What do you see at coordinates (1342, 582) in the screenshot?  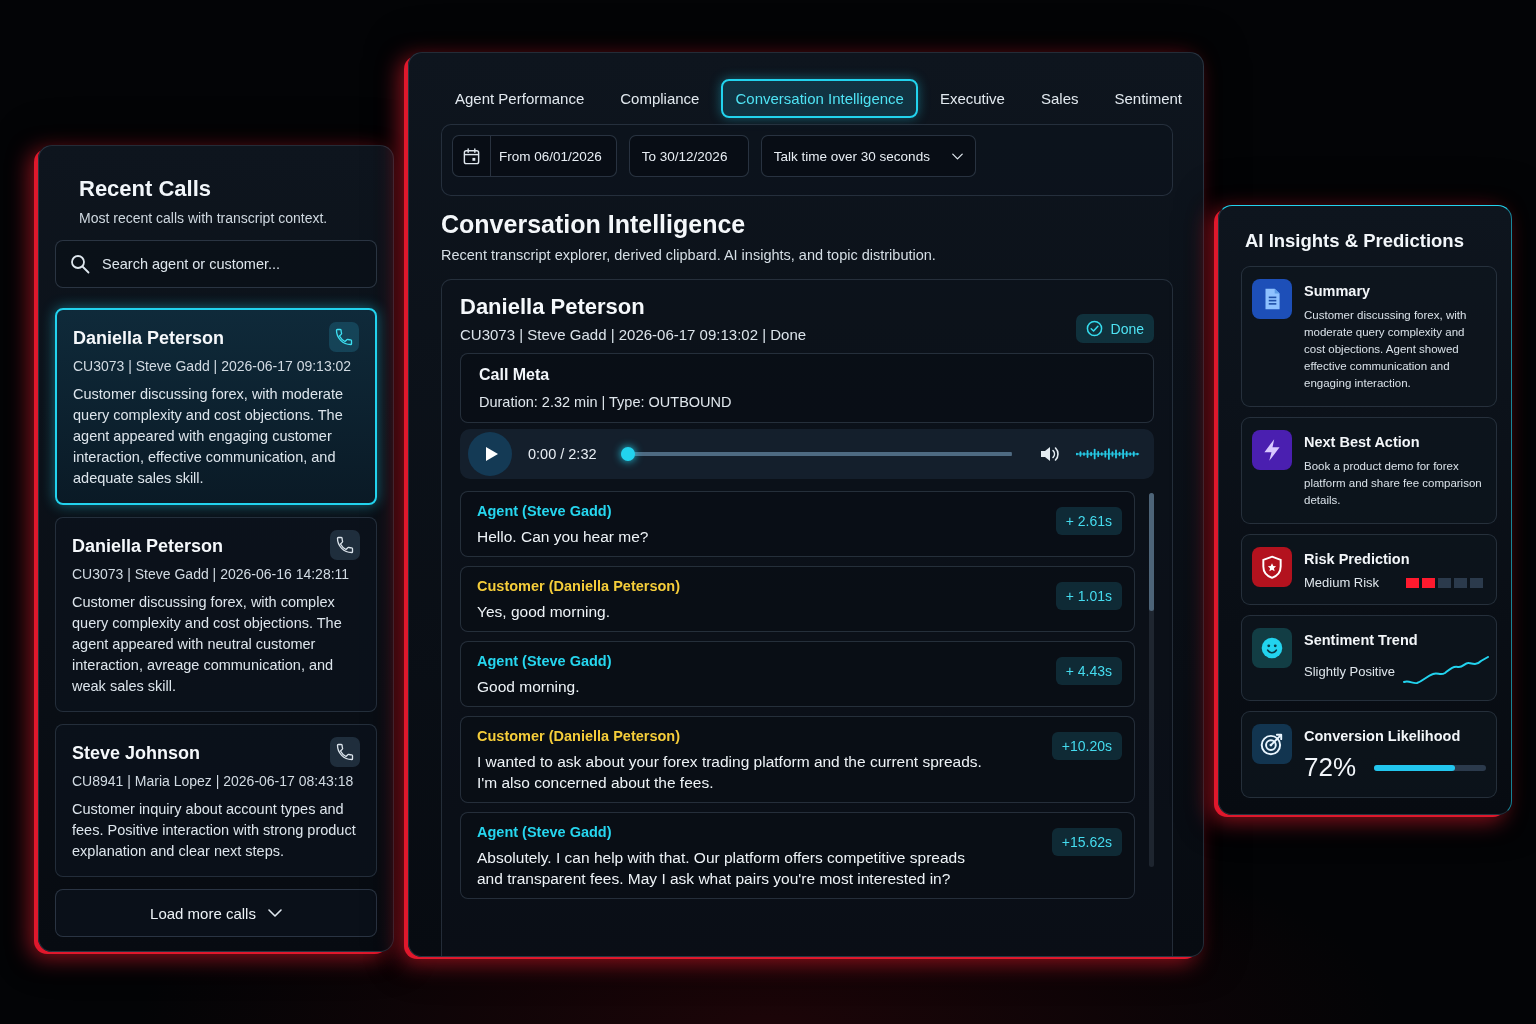 I see `risk-level-label: Medium Risk` at bounding box center [1342, 582].